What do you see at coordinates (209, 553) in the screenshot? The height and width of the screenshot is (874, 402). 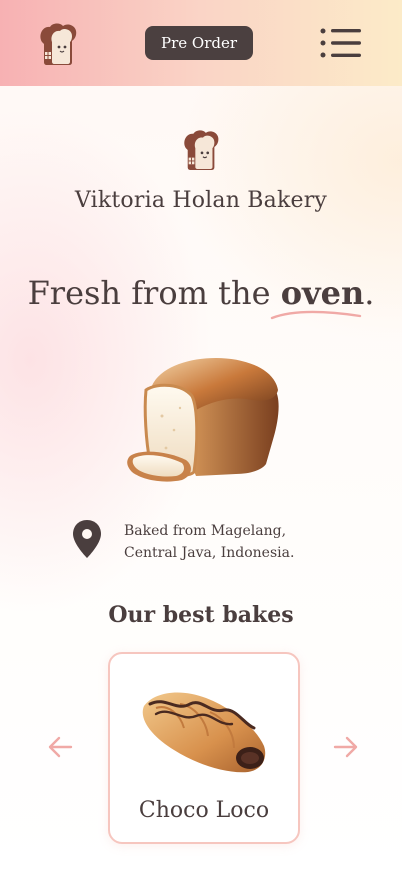 I see `location-line-2: Central Java, Indonesia.` at bounding box center [209, 553].